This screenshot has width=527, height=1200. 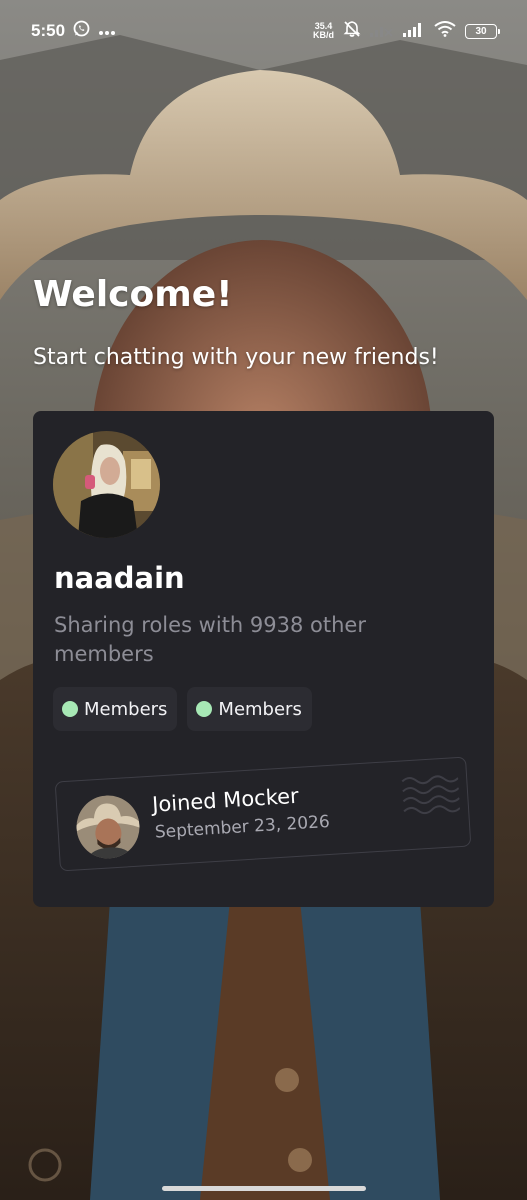 I want to click on joined-ticket: Joined Mocker September 23, 2026, so click(x=263, y=814).